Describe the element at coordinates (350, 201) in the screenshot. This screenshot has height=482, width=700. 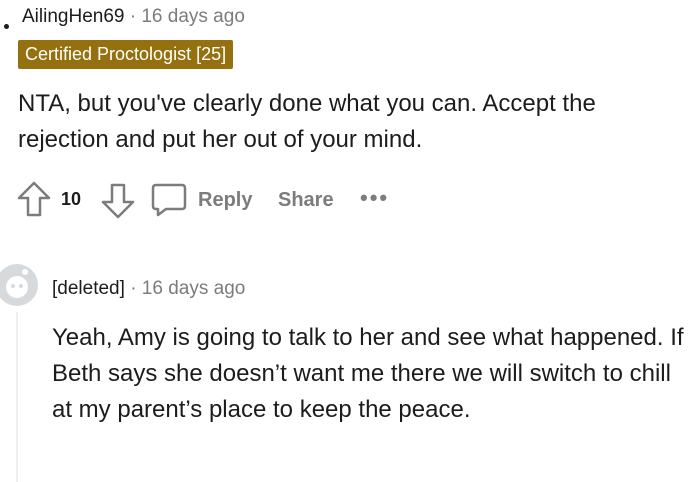
I see `comment-action-bar: 10 Reply Share •••` at that location.